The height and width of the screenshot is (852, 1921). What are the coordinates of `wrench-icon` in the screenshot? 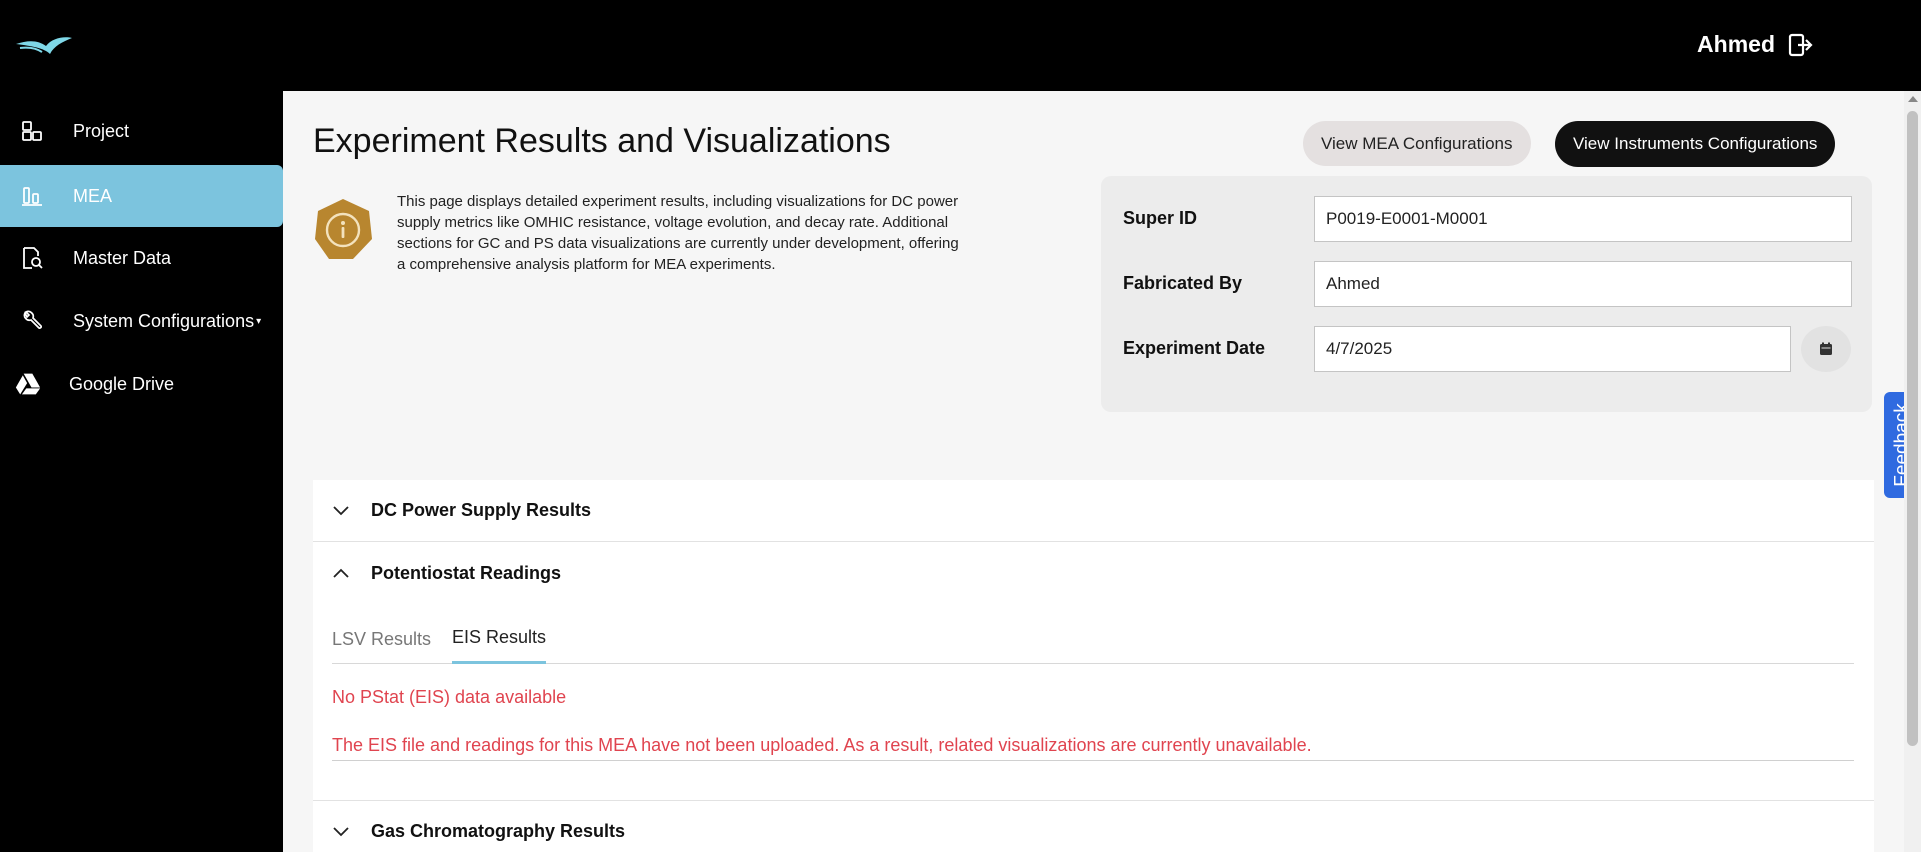 It's located at (32, 321).